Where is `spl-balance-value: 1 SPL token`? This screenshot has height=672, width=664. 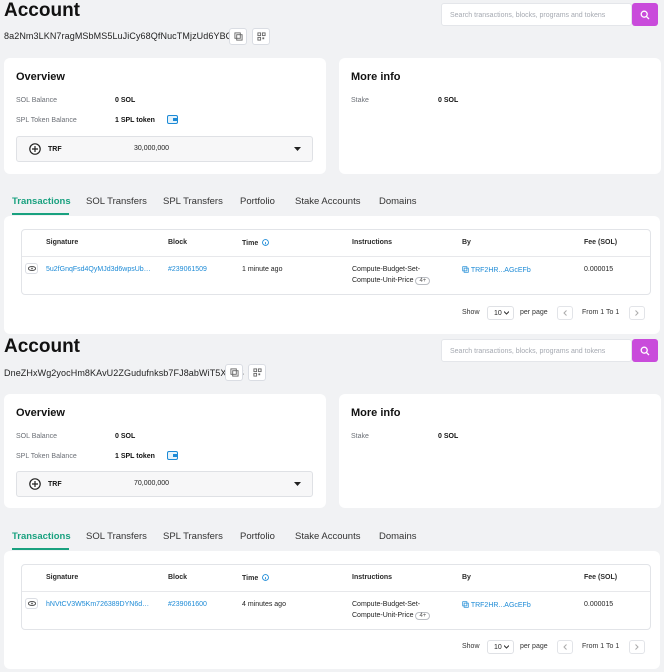 spl-balance-value: 1 SPL token is located at coordinates (135, 456).